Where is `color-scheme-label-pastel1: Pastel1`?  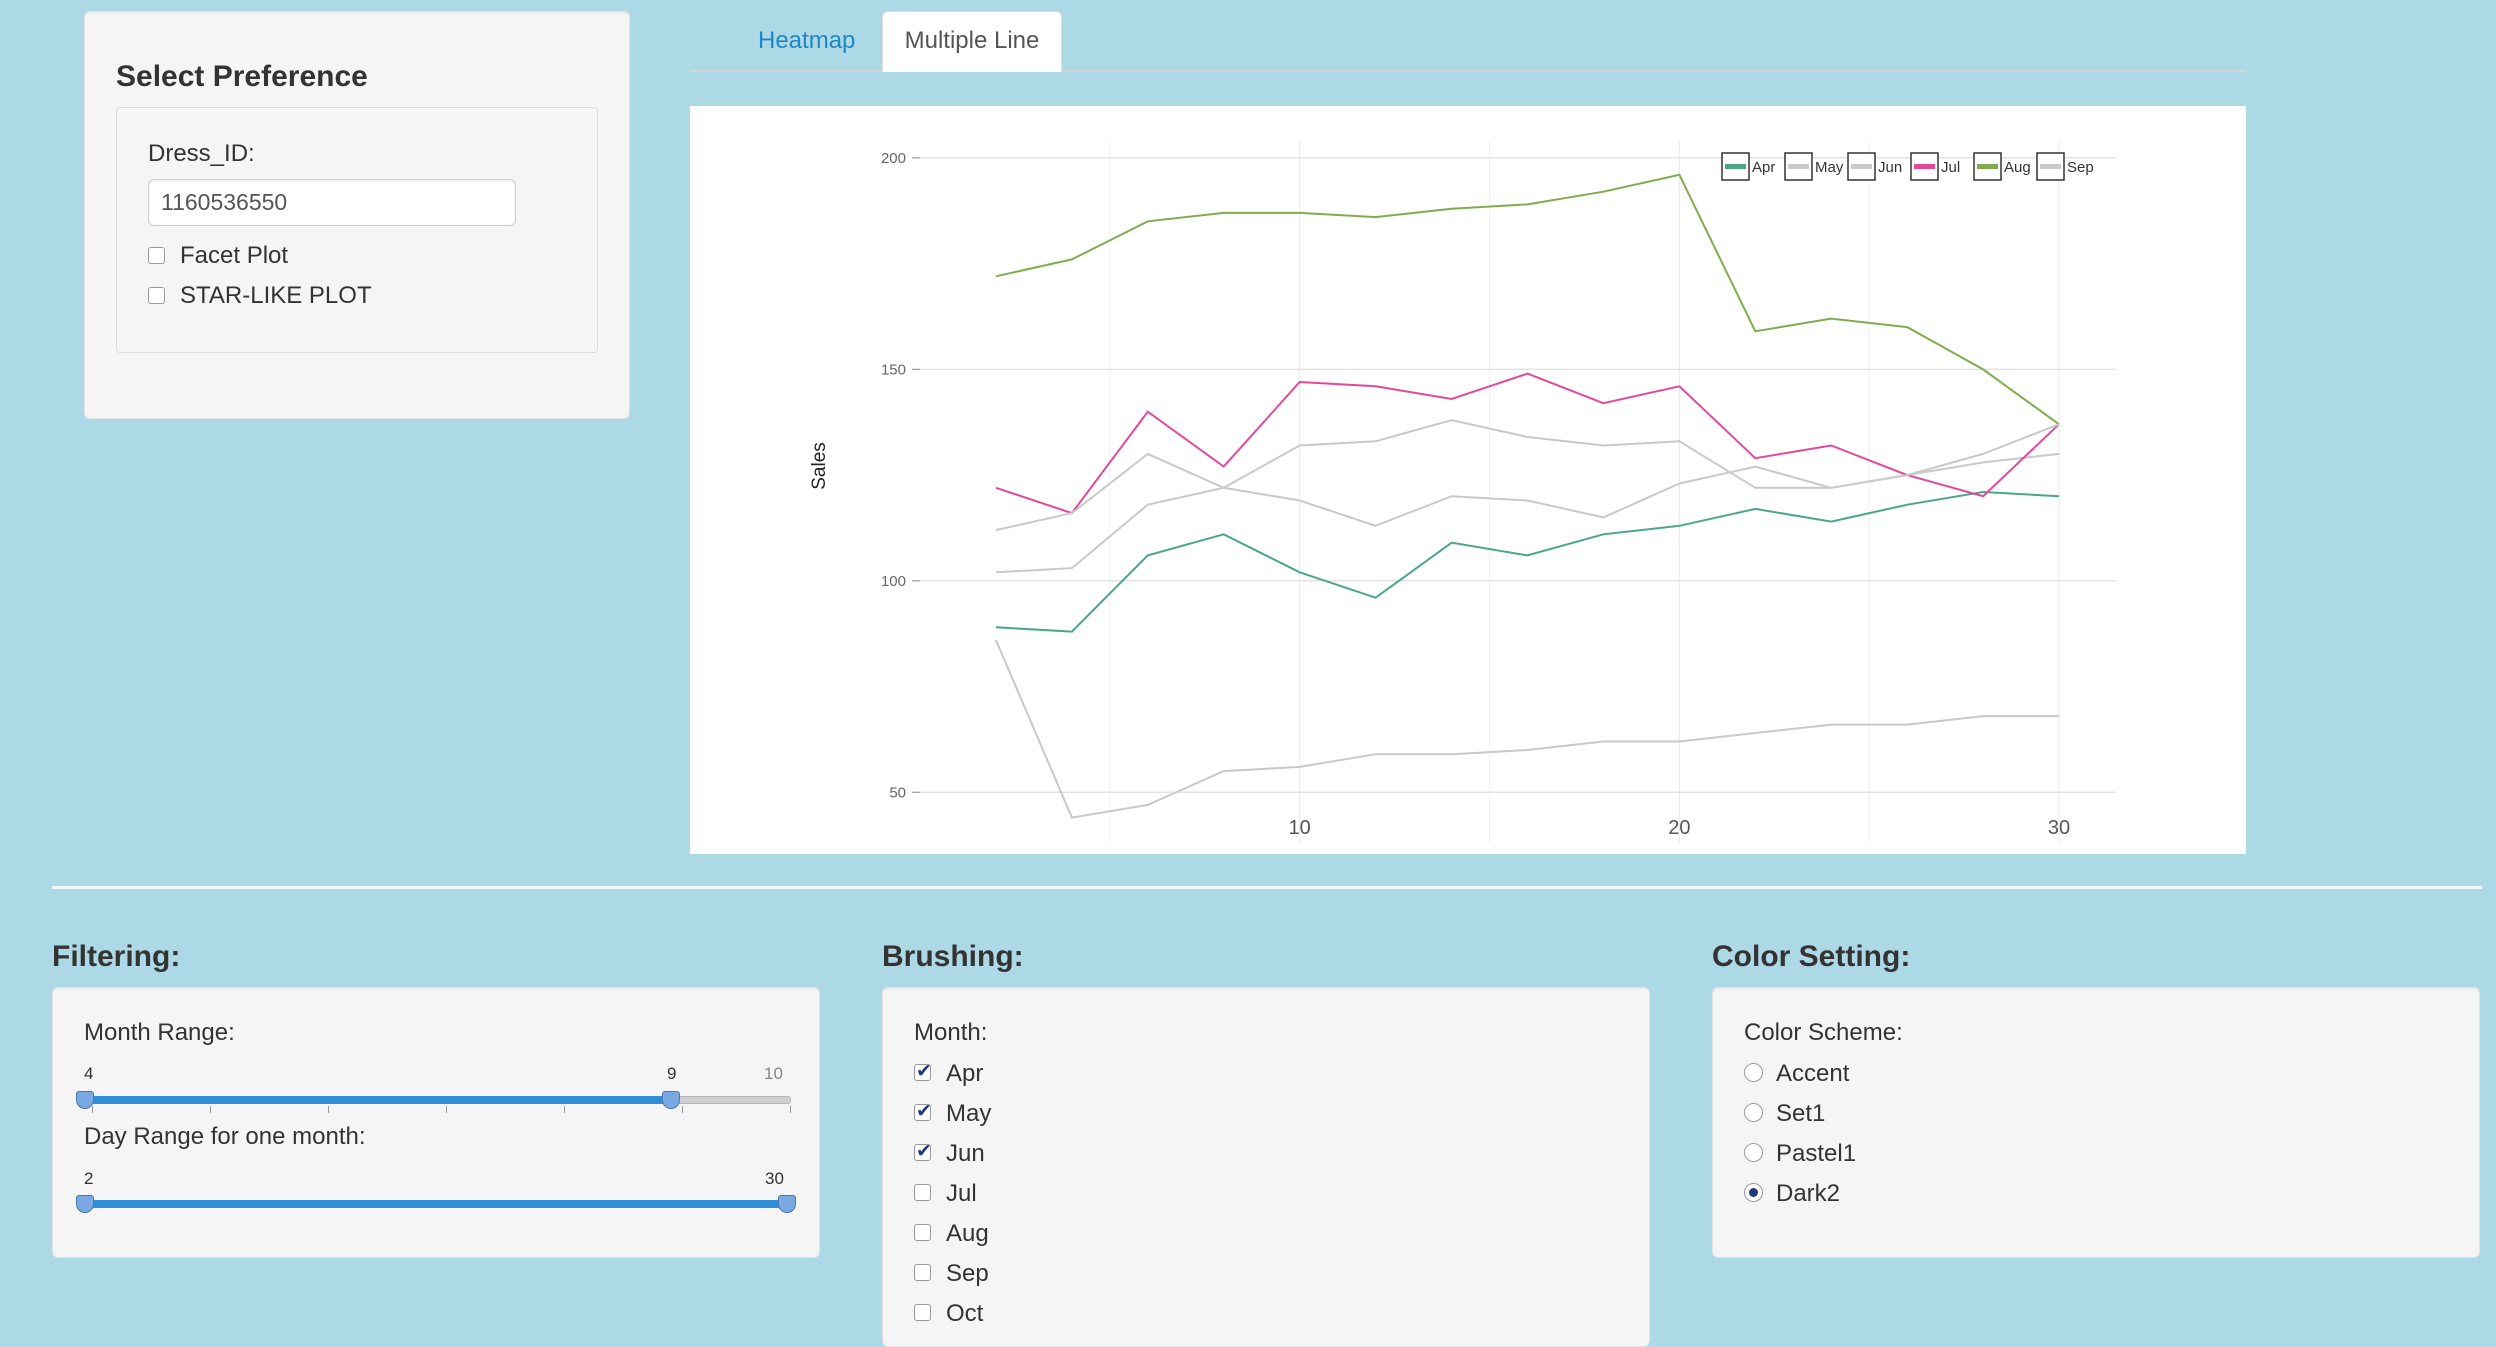 color-scheme-label-pastel1: Pastel1 is located at coordinates (1816, 1153).